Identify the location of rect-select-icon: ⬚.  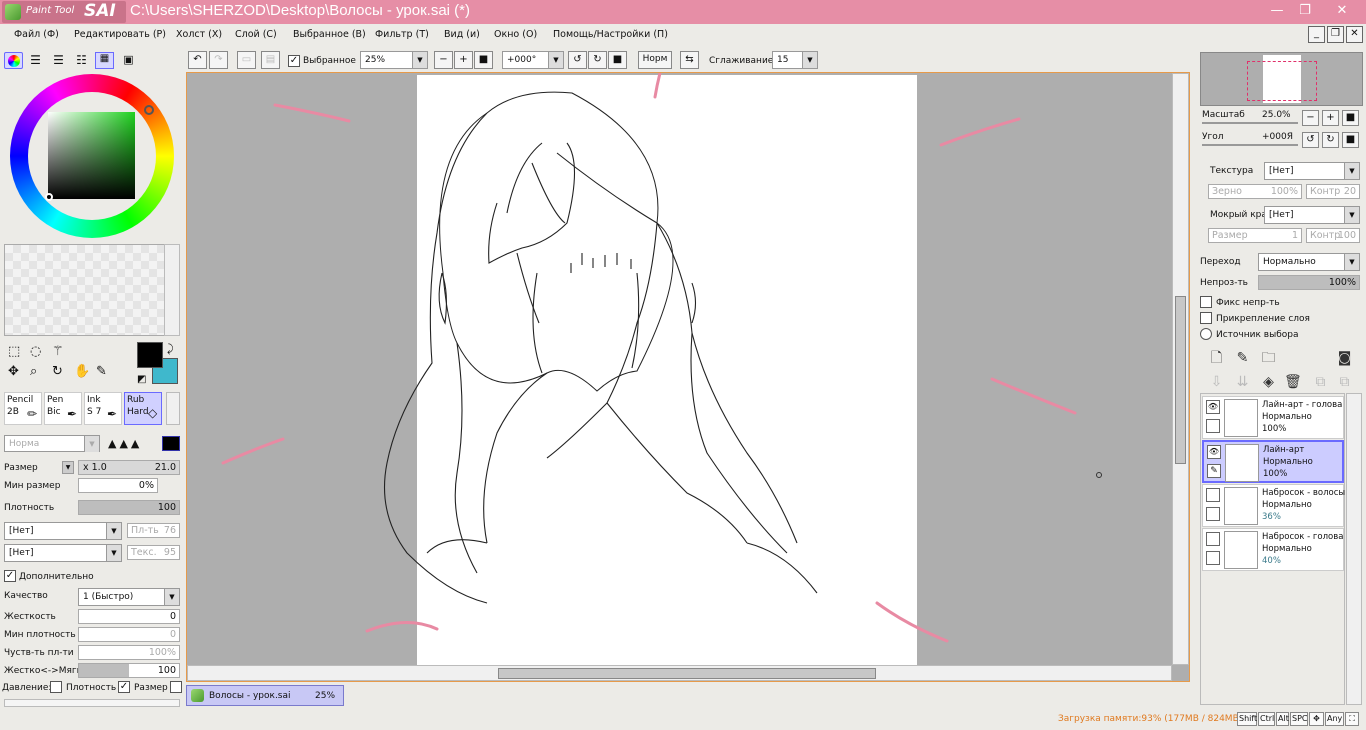
(14, 351).